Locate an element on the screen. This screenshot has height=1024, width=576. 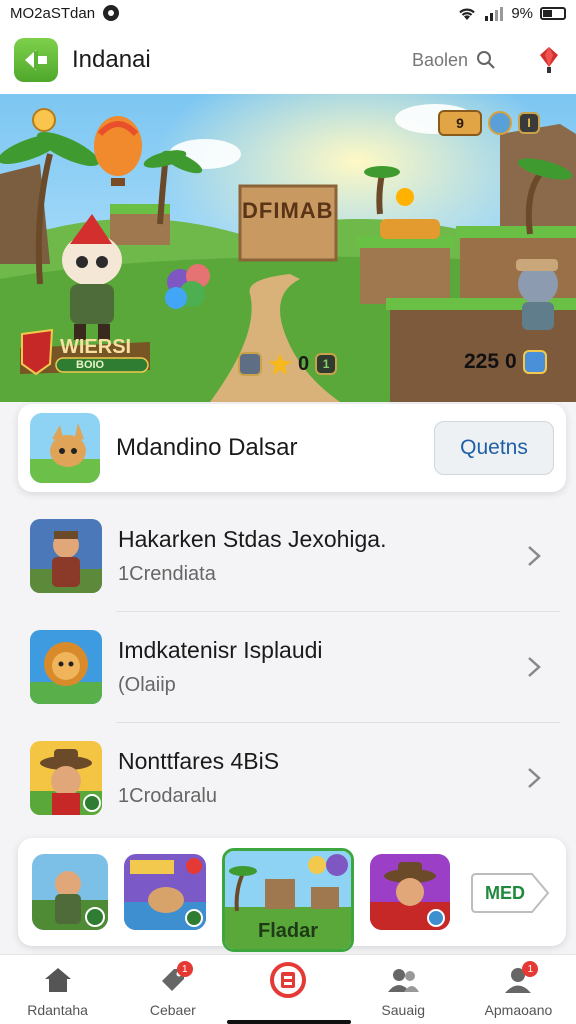
list-item: Nonttfares 4BiS 1Crodaralu is located at coordinates (288, 777).